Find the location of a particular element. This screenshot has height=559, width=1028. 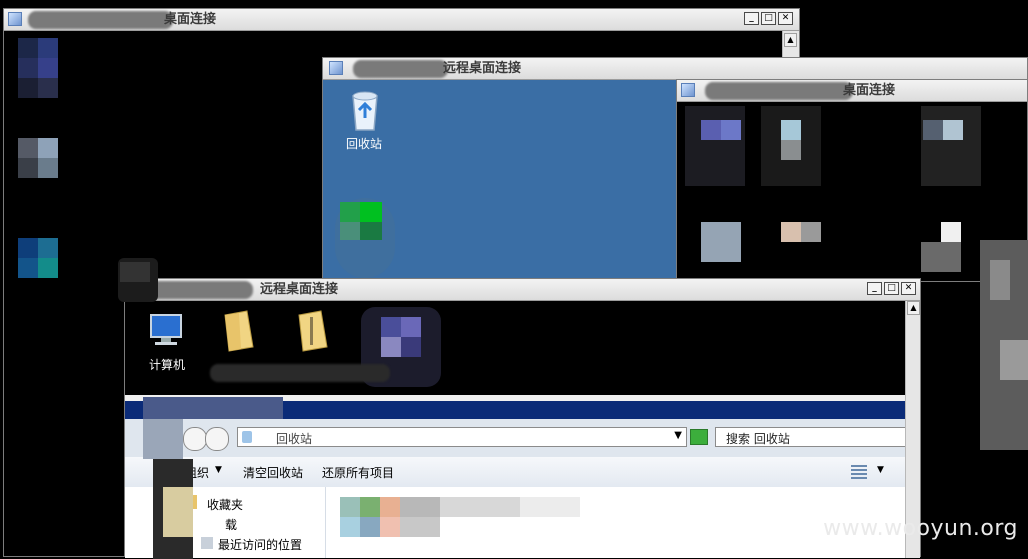

back-button is located at coordinates (195, 439).